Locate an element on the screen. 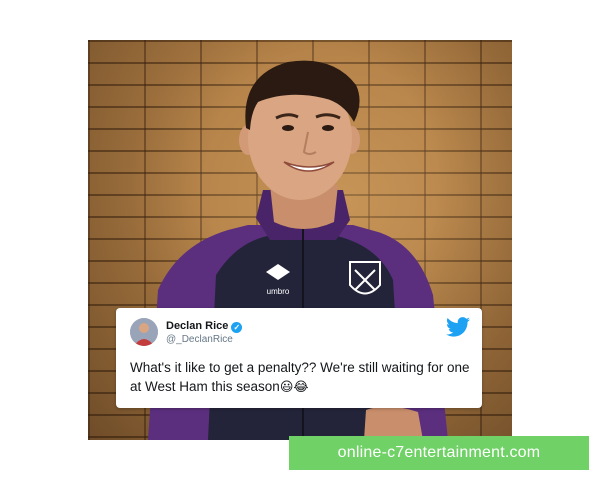 The width and height of the screenshot is (600, 480). tweet-emojis: 😃😂 is located at coordinates (294, 387).